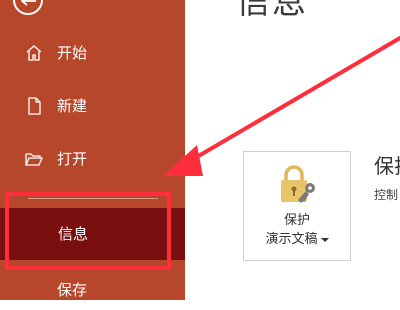 The width and height of the screenshot is (400, 310). I want to click on back-button, so click(28, 7).